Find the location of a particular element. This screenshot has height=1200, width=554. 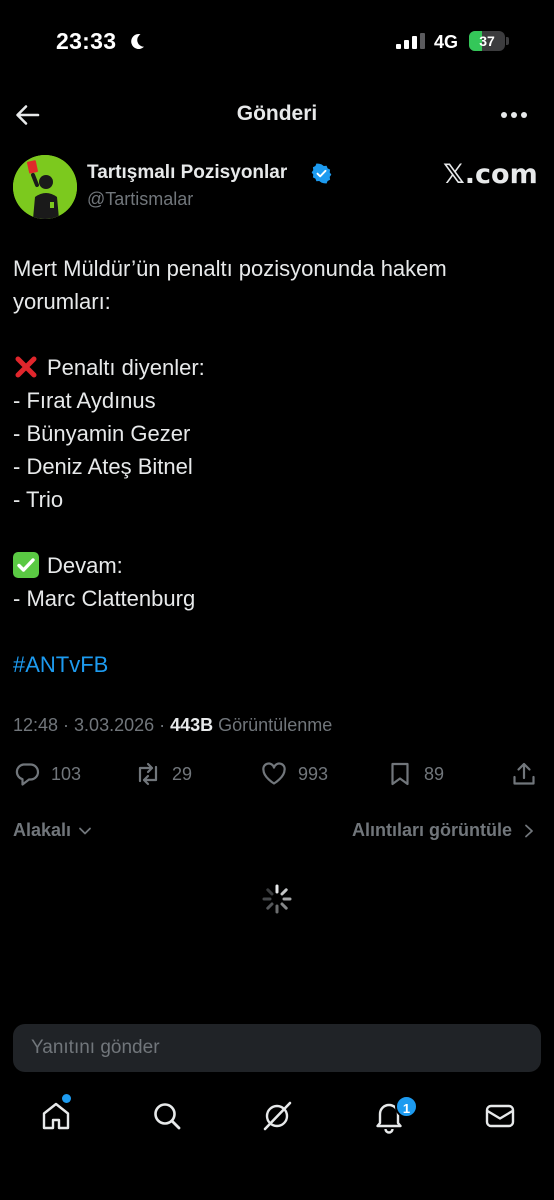

heart-icon is located at coordinates (274, 773).